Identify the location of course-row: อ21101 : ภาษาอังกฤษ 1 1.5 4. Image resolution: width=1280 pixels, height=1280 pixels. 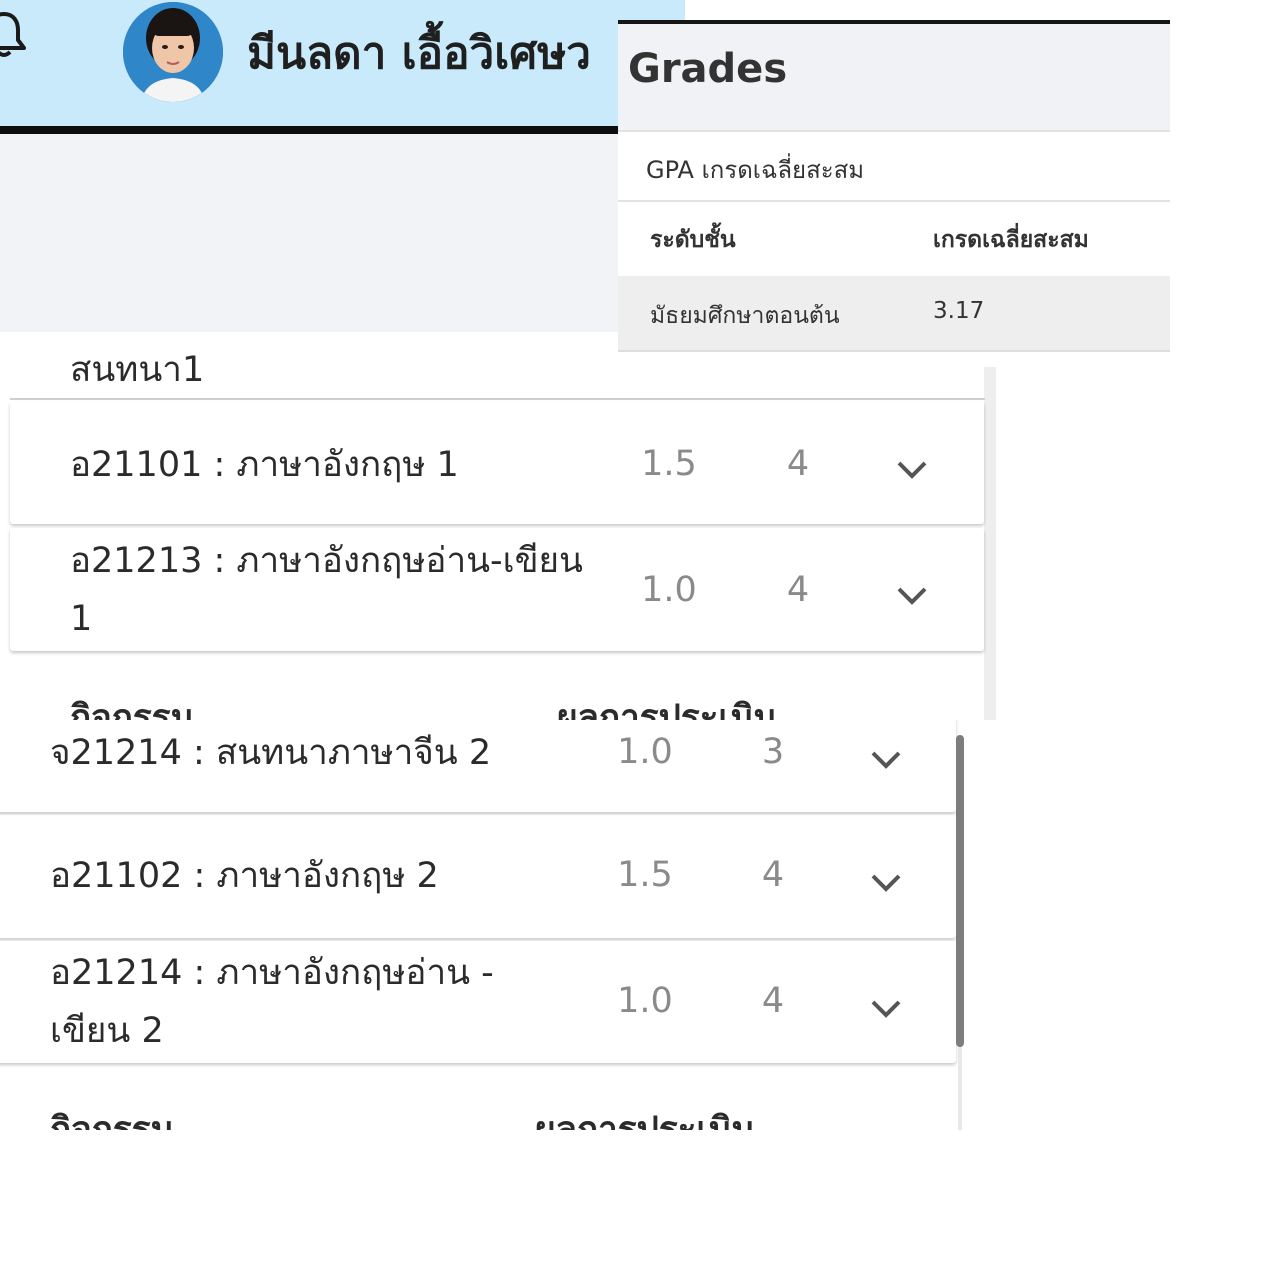
(497, 463).